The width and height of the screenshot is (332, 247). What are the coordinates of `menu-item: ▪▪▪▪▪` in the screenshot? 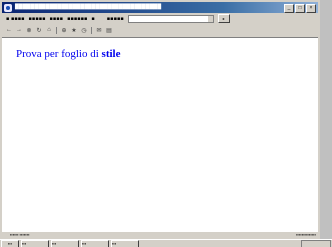 It's located at (37, 19).